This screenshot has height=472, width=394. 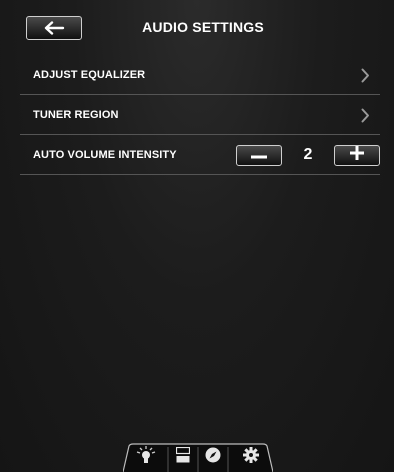 What do you see at coordinates (105, 154) in the screenshot?
I see `auto-volume-intensity-label: AUTO VOLUME INTENSITY` at bounding box center [105, 154].